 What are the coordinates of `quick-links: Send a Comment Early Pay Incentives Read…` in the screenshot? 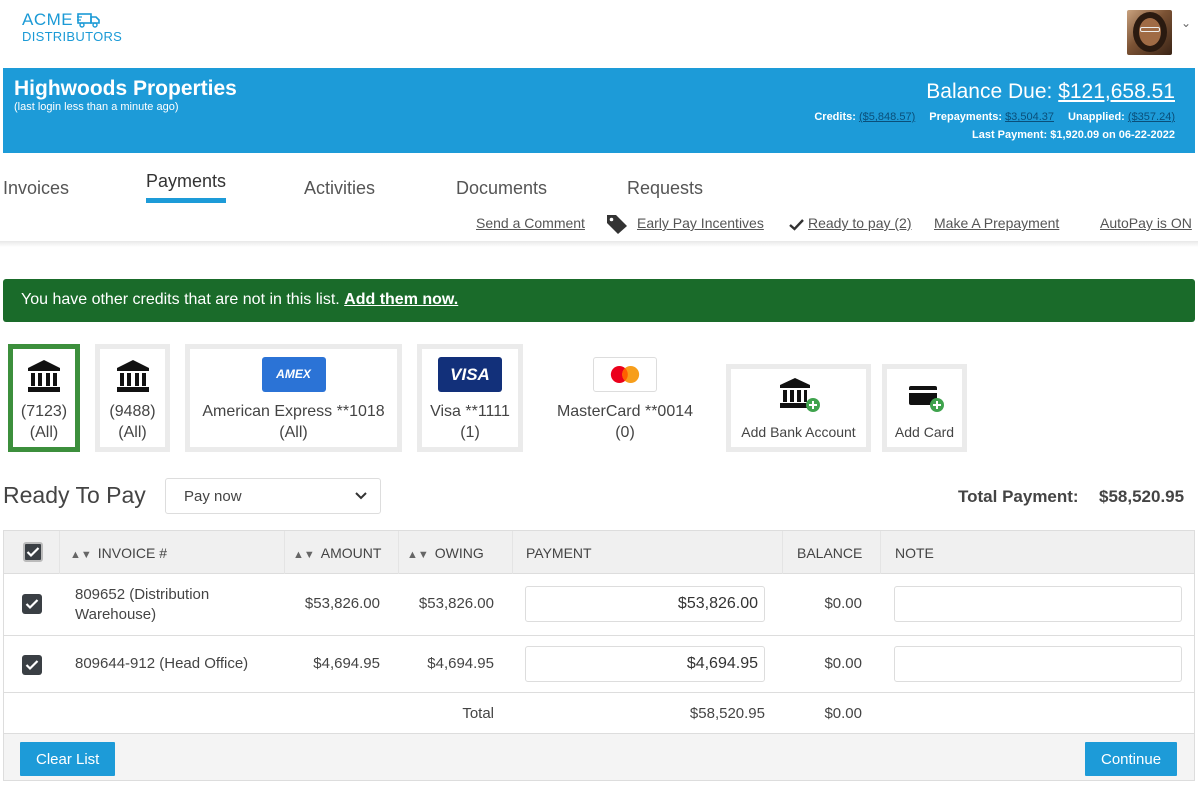 It's located at (599, 225).